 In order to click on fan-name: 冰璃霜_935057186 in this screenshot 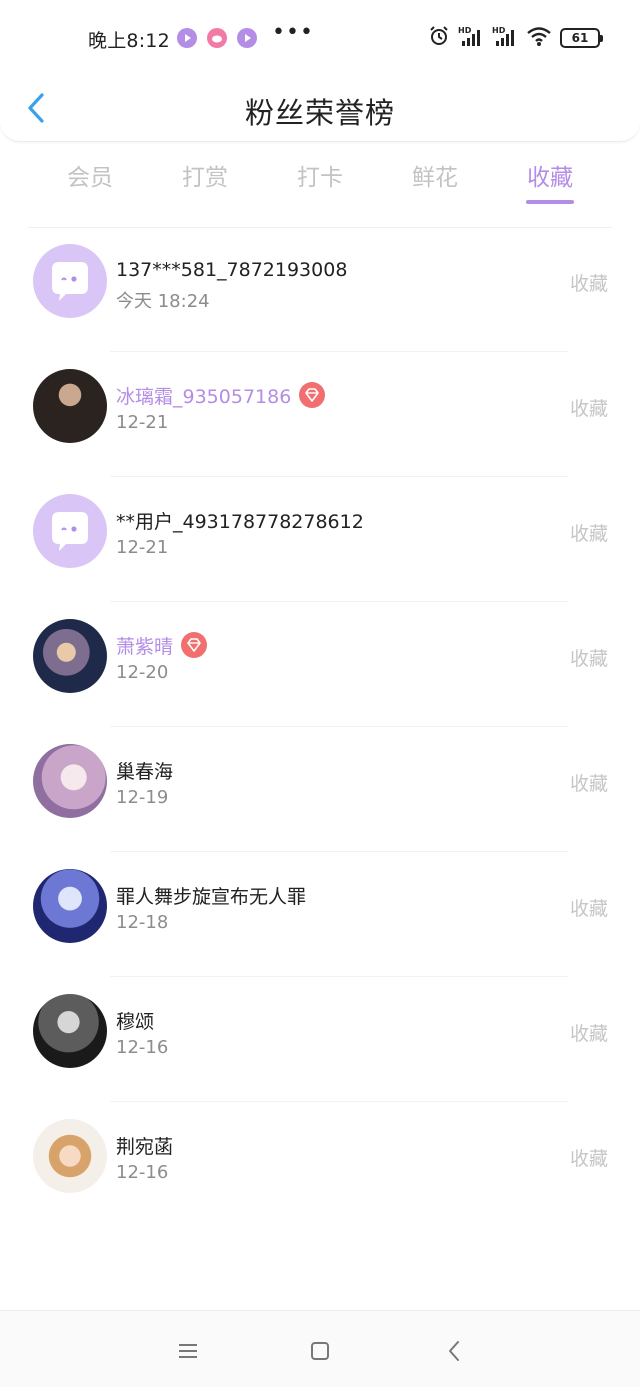, I will do `click(204, 396)`.